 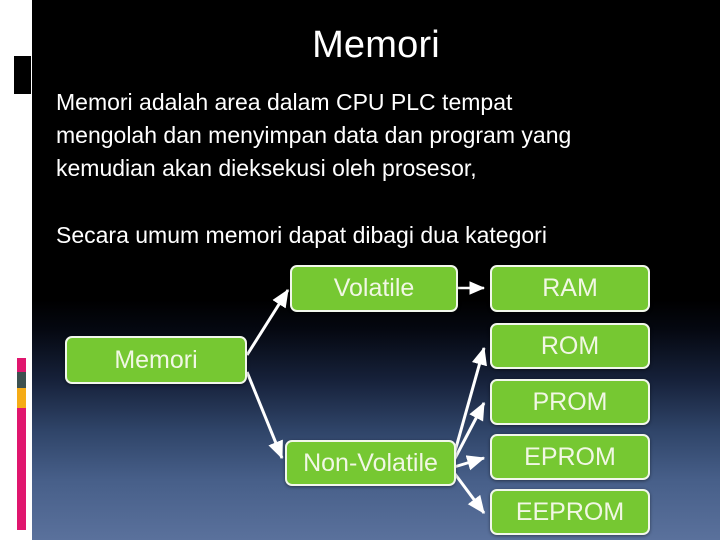 I want to click on diagram-node-rom-label: ROM, so click(x=570, y=345).